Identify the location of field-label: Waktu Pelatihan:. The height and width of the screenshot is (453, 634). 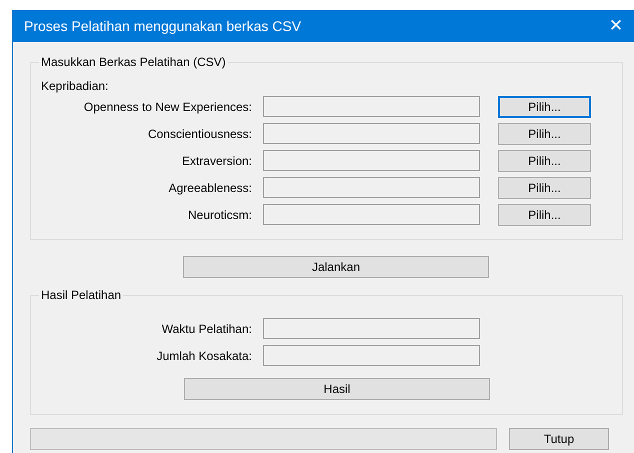
(206, 329).